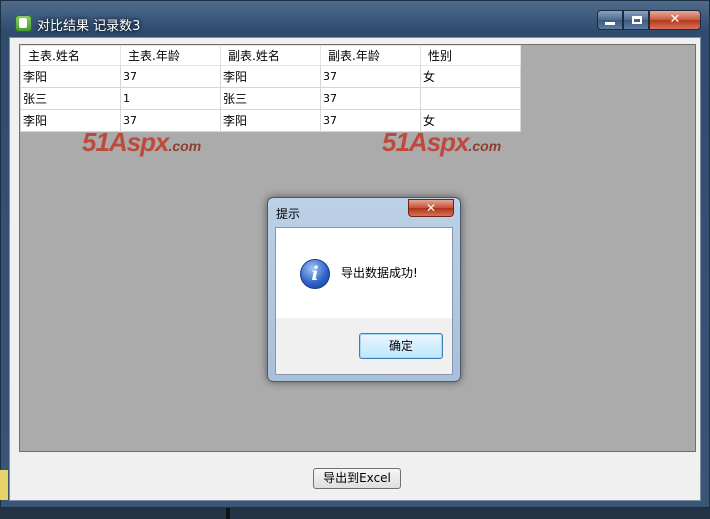 Image resolution: width=710 pixels, height=519 pixels. I want to click on dialog-close-button: ✕, so click(431, 208).